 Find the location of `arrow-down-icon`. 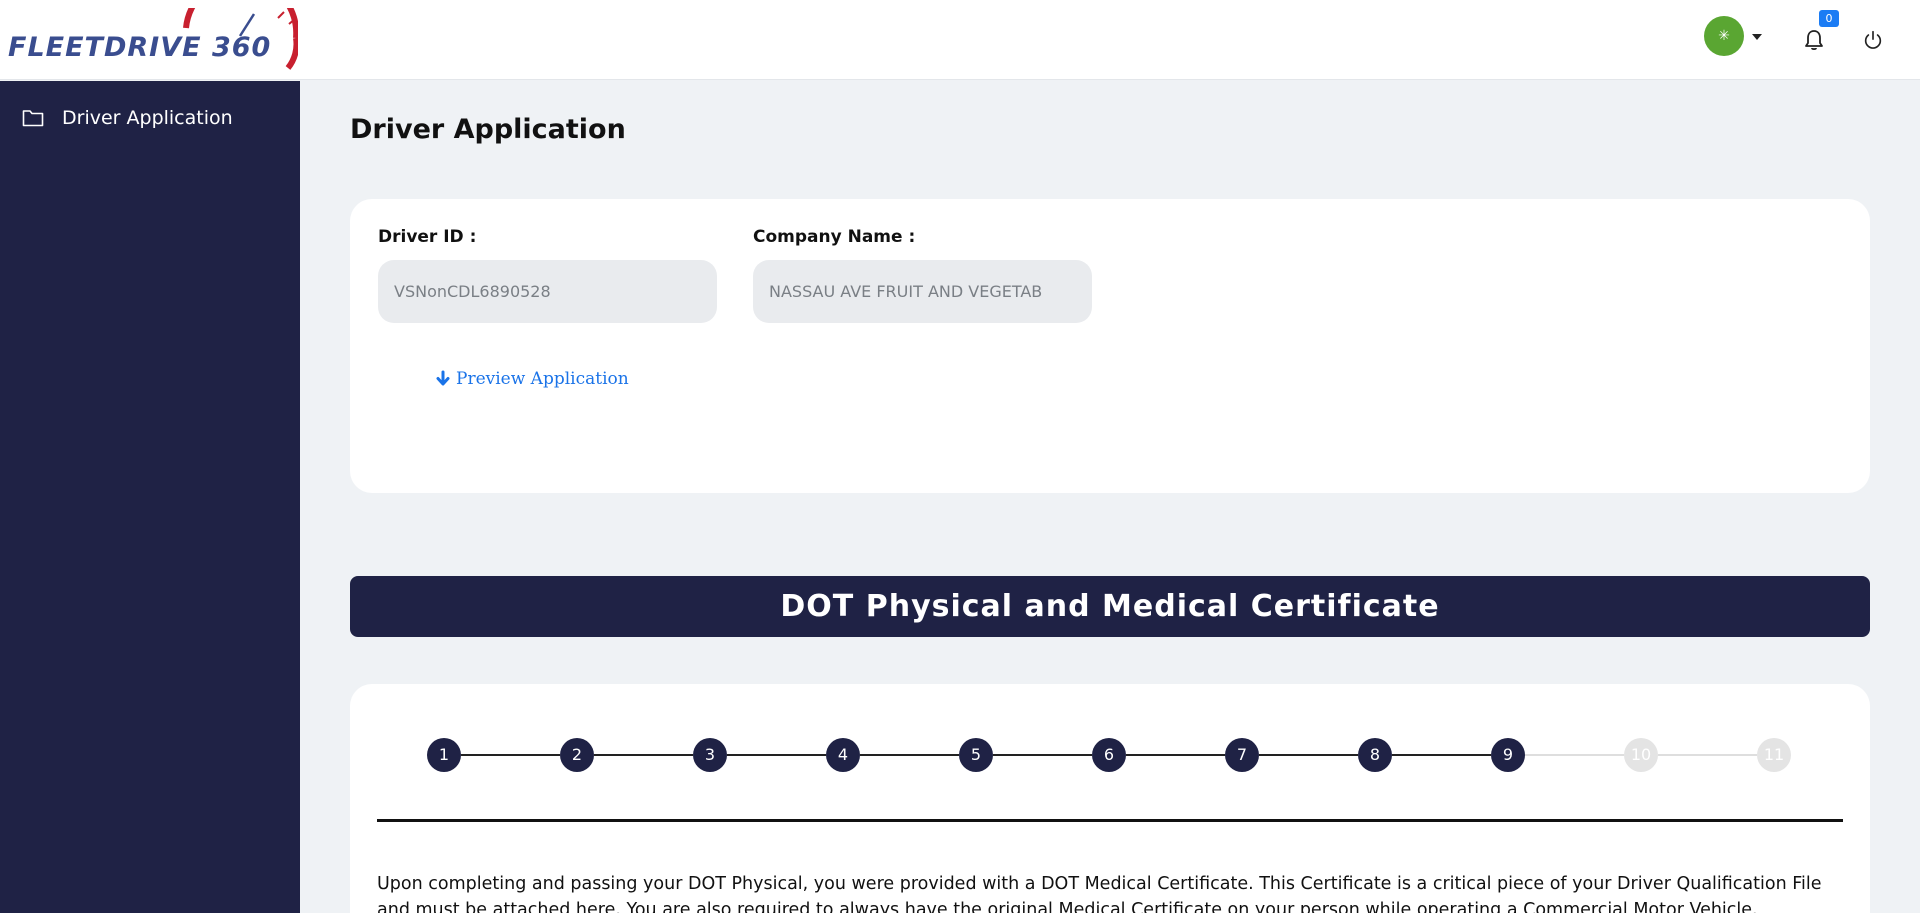

arrow-down-icon is located at coordinates (443, 378).